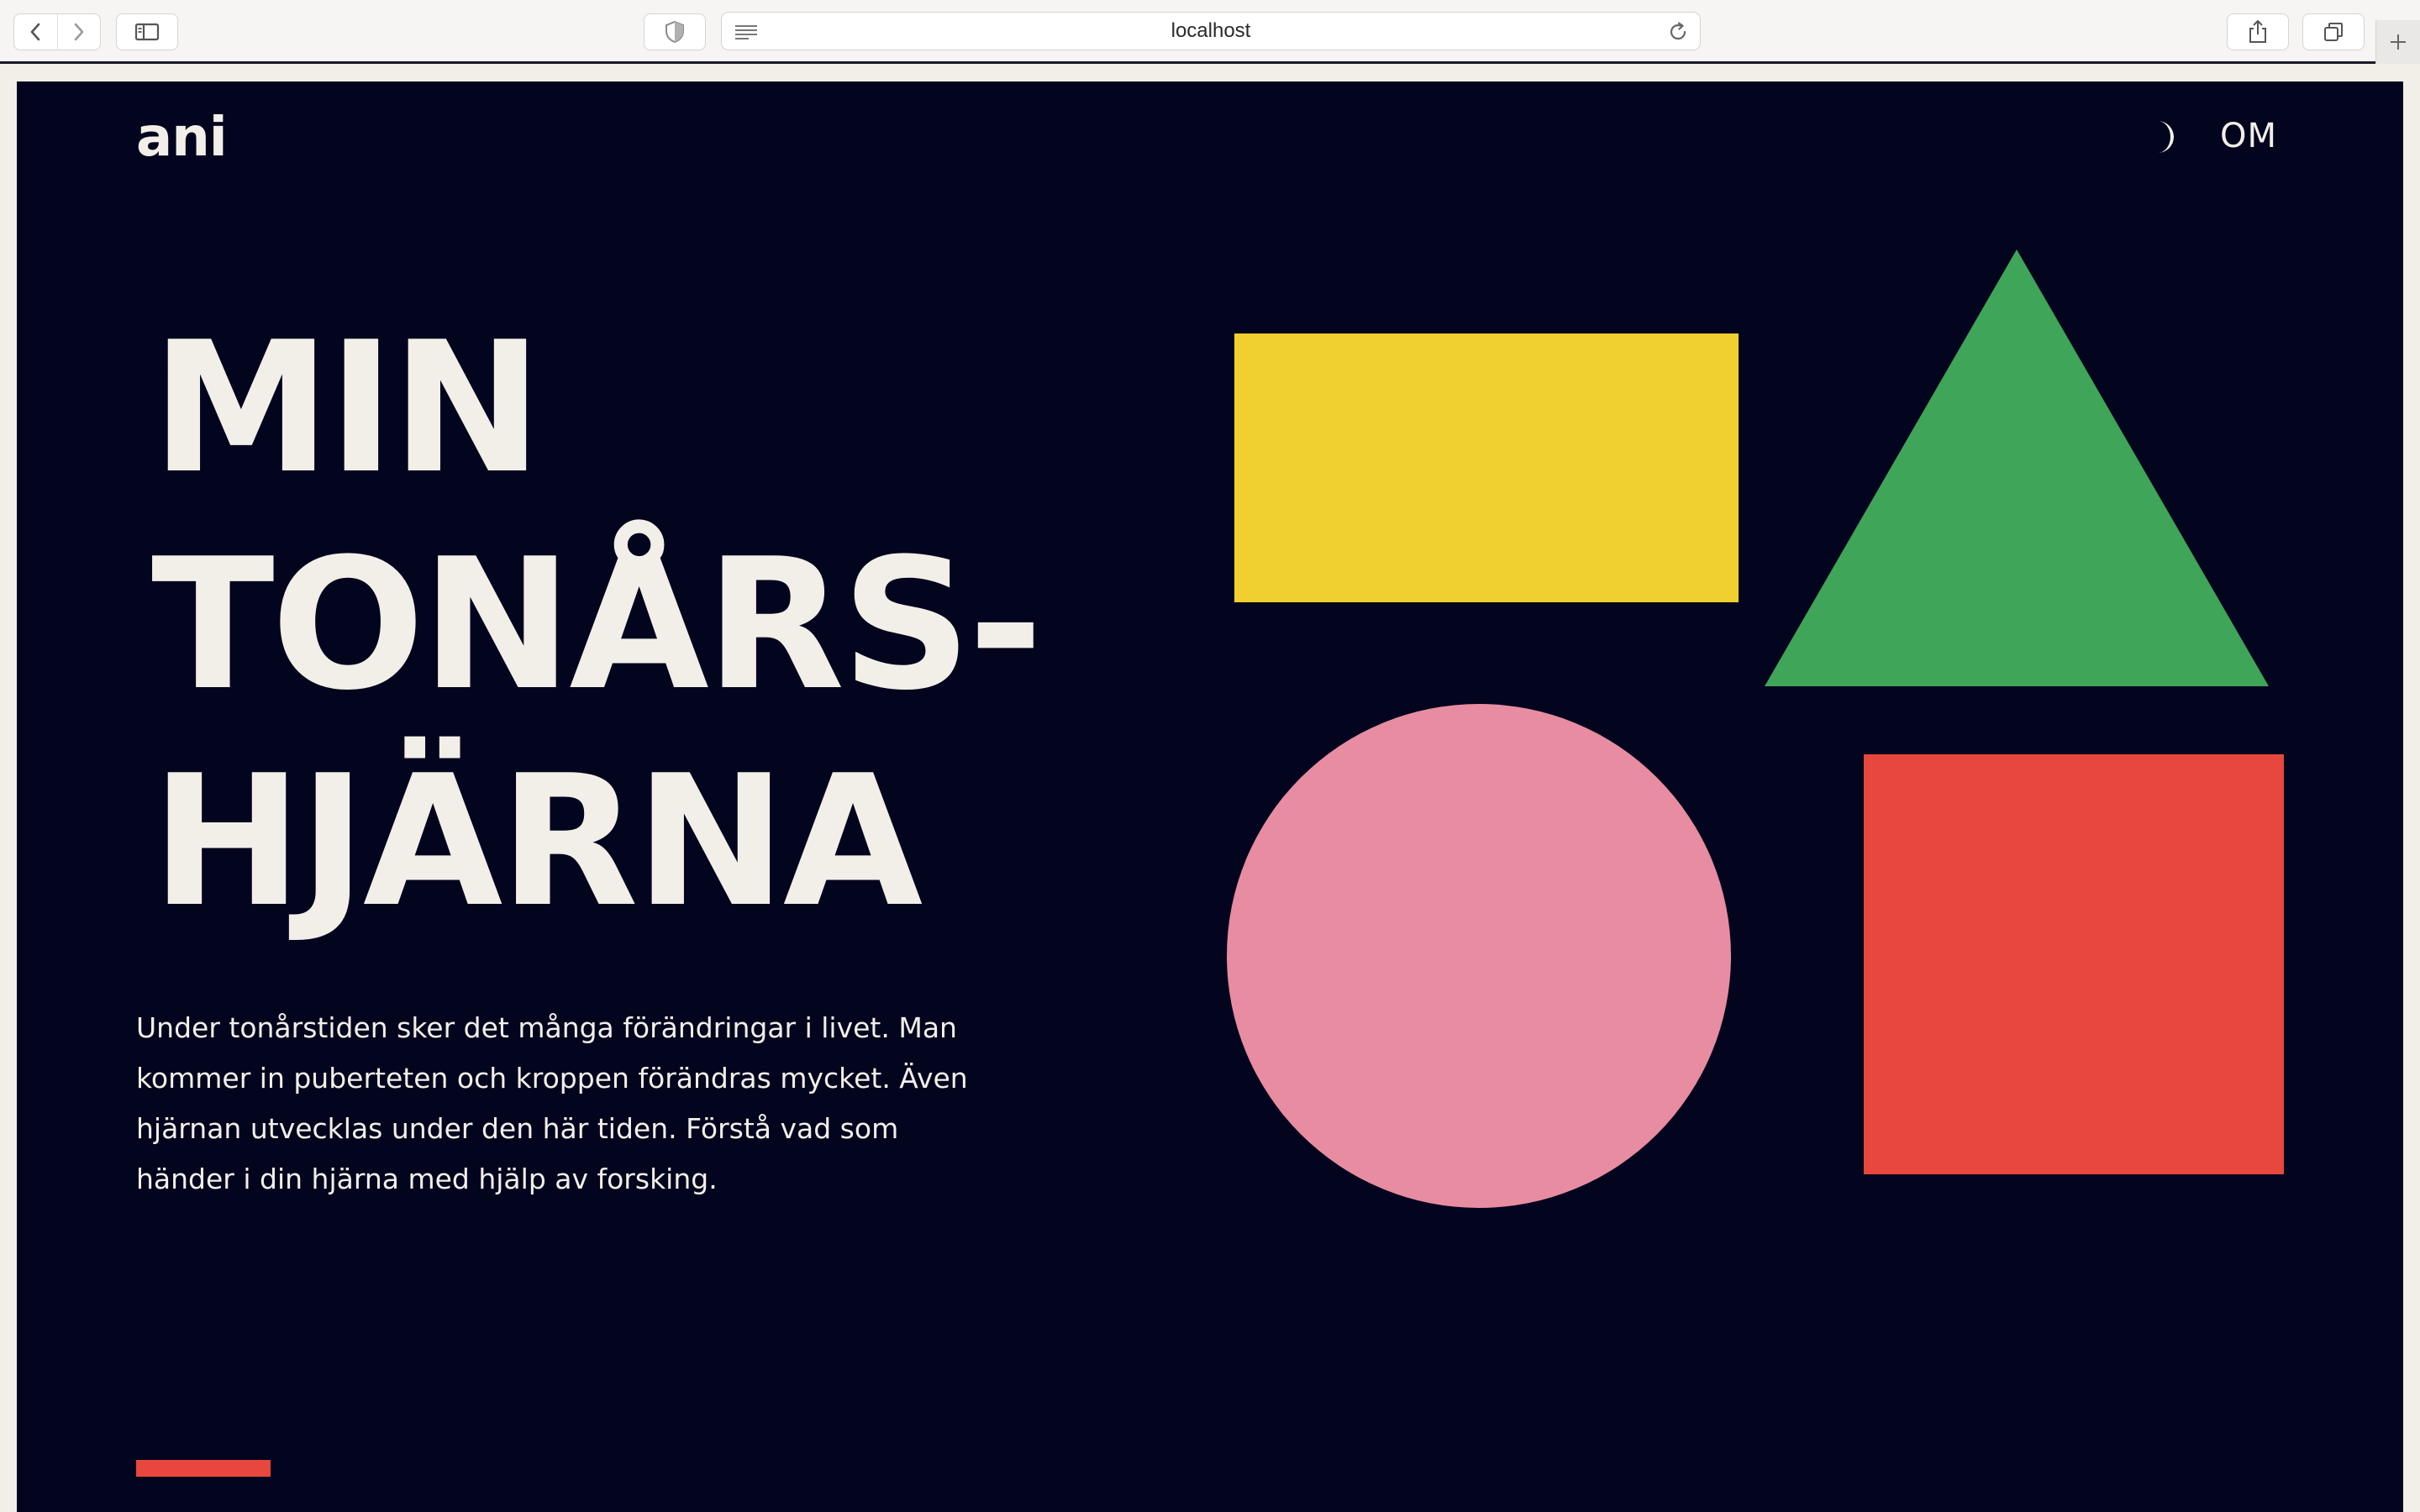 This screenshot has width=2420, height=1512. I want to click on privacy-report-button, so click(675, 31).